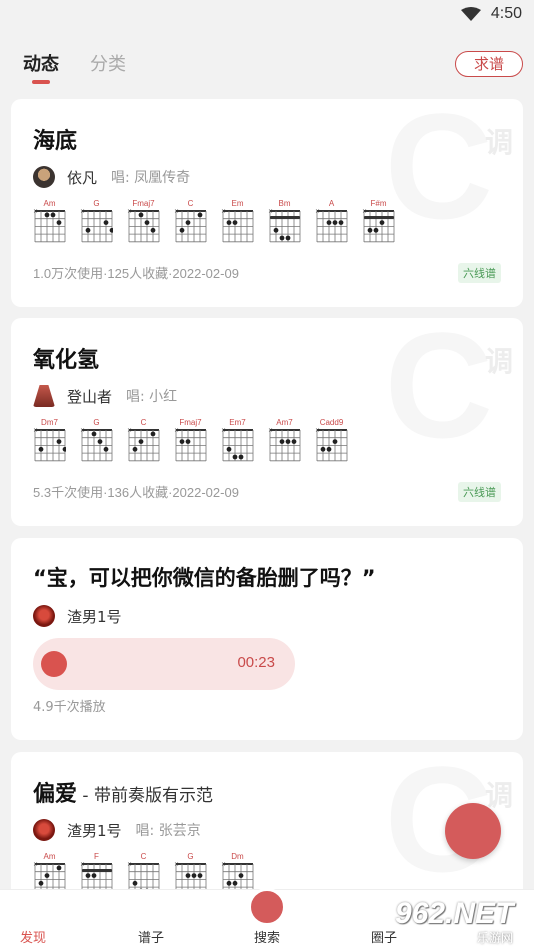  What do you see at coordinates (284, 203) in the screenshot?
I see `chord-name: Bm` at bounding box center [284, 203].